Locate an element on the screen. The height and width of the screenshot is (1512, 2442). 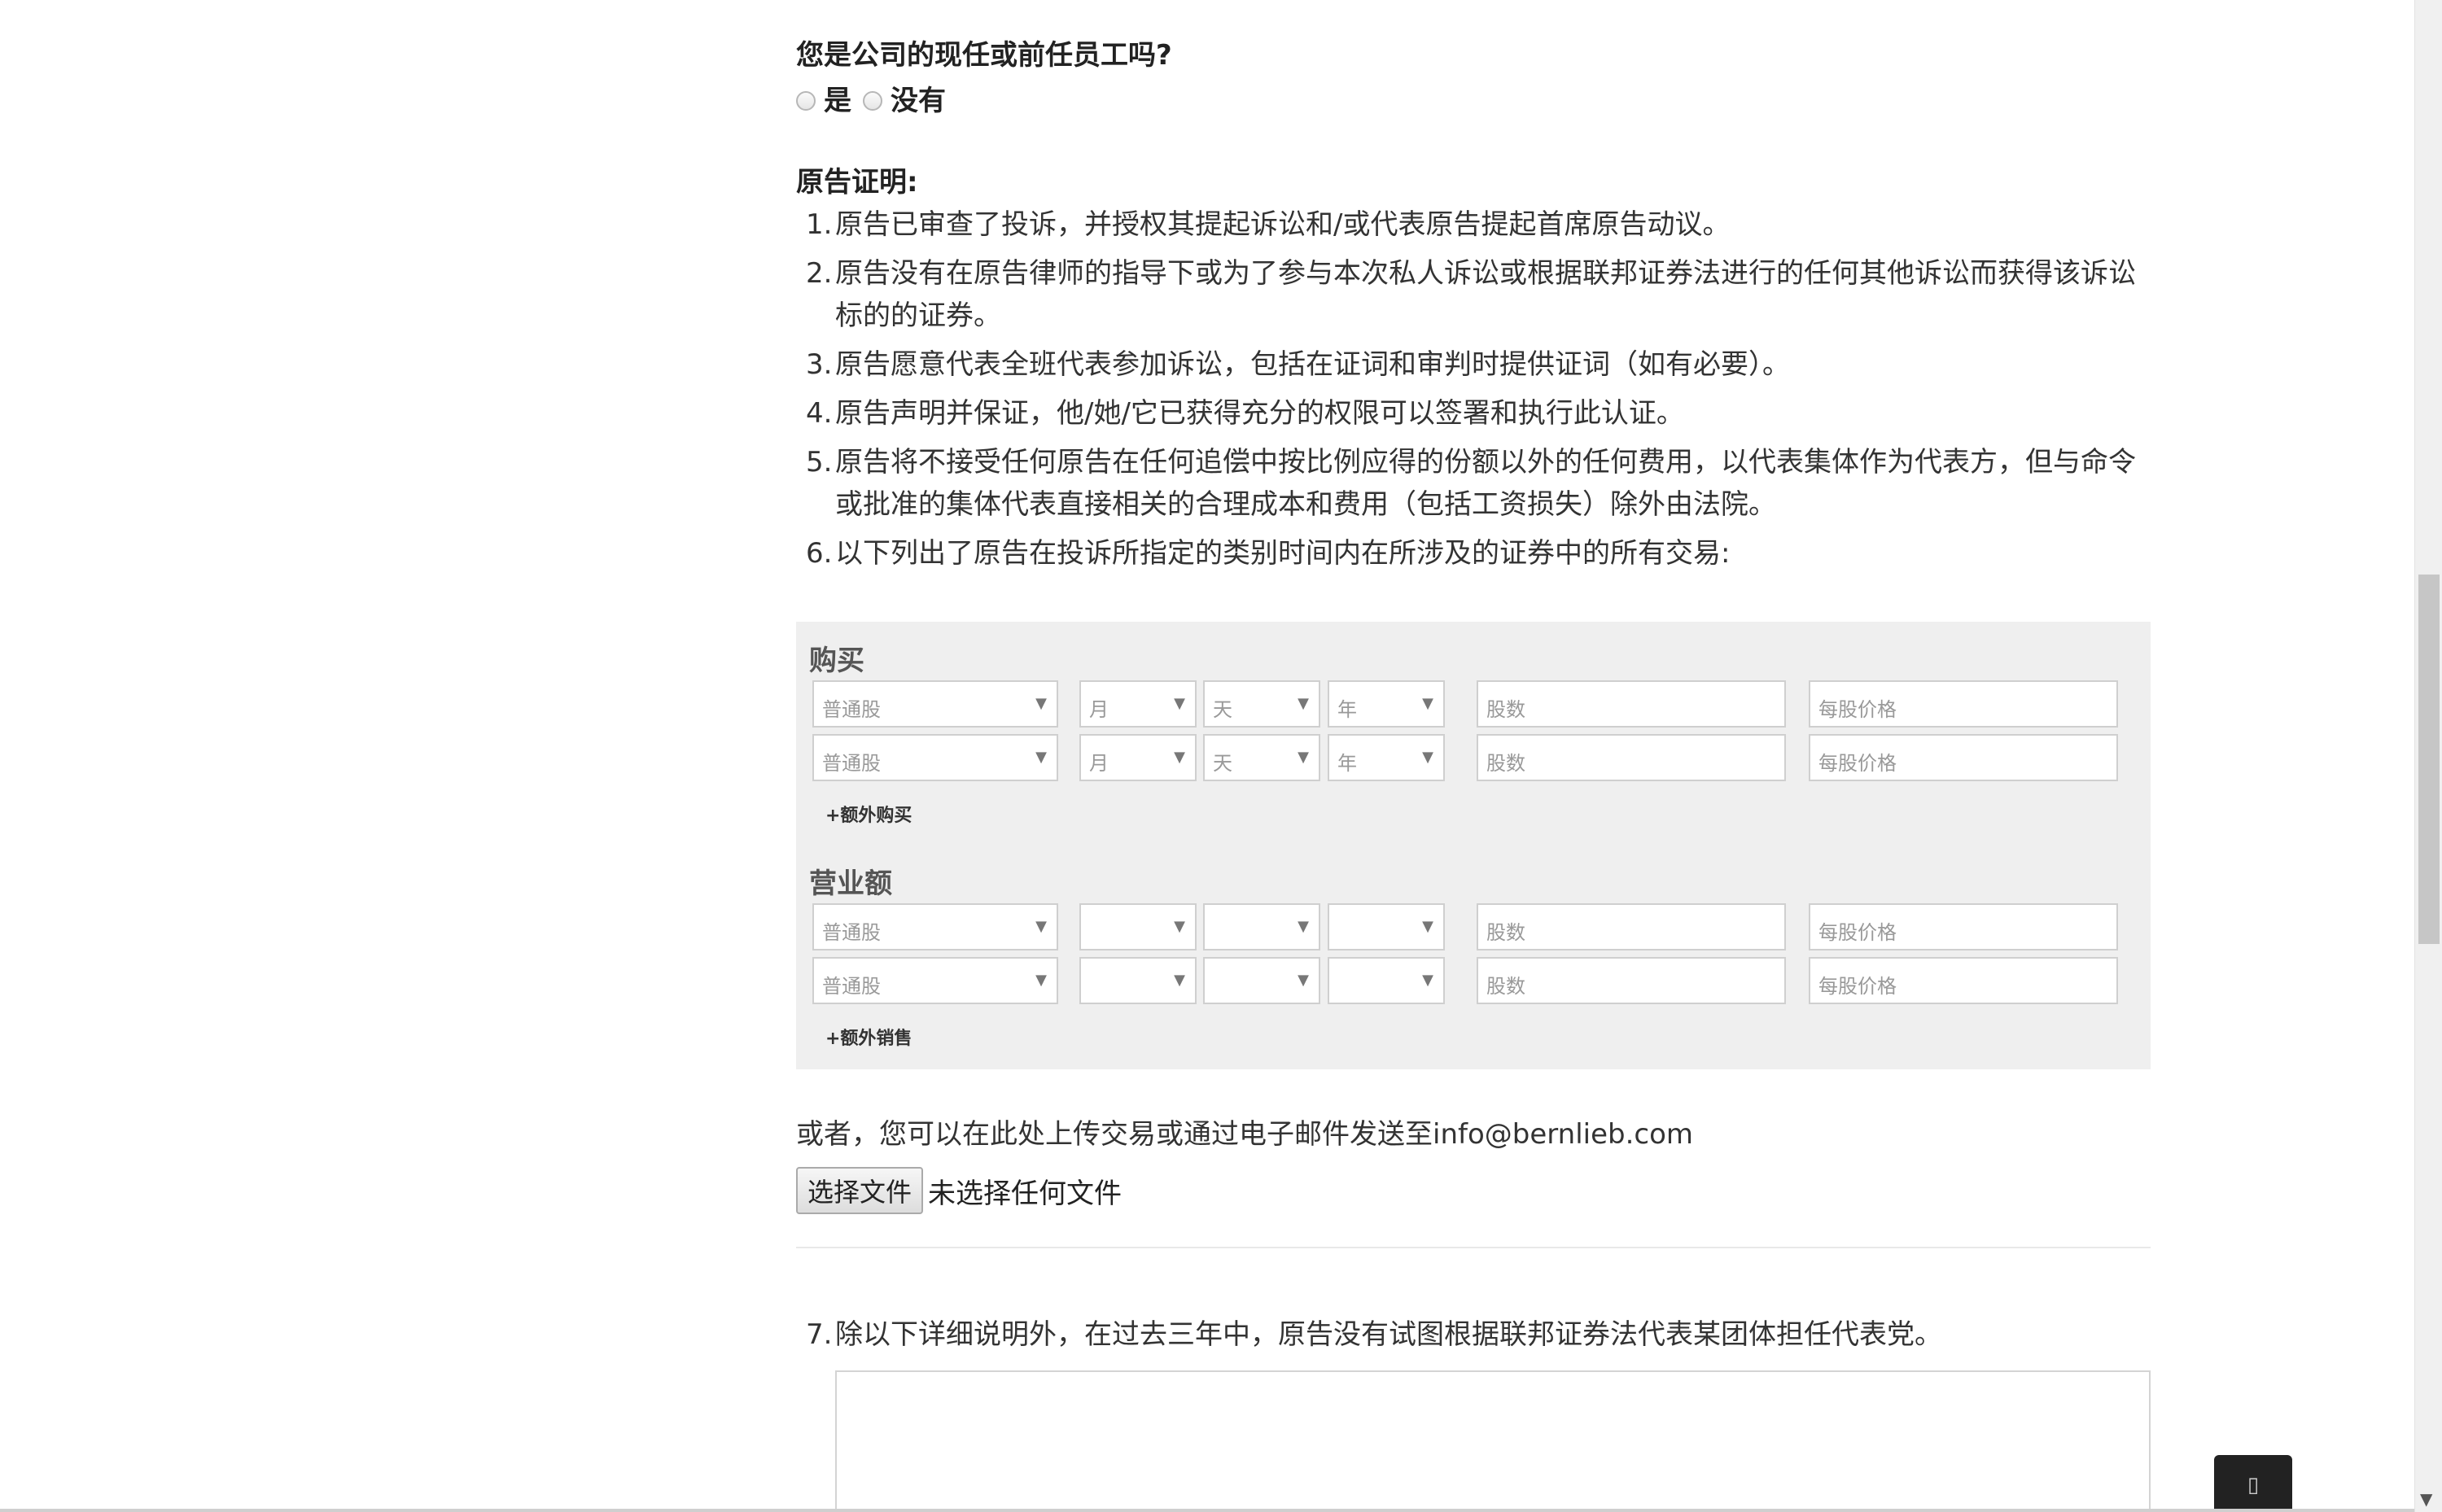
add-sale-link: +额外销售 is located at coordinates (868, 1037).